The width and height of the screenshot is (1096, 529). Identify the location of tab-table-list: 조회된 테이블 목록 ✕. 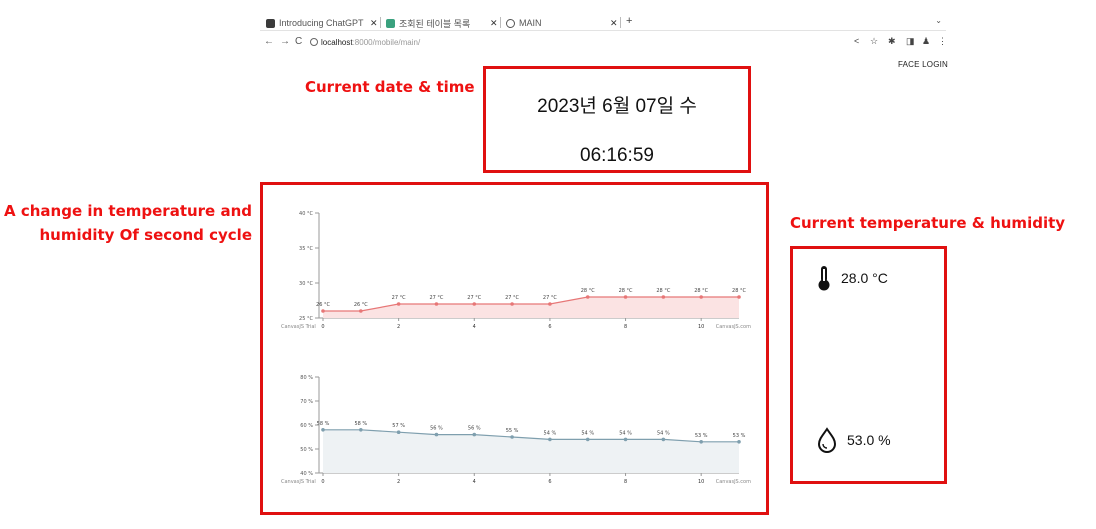
(444, 23).